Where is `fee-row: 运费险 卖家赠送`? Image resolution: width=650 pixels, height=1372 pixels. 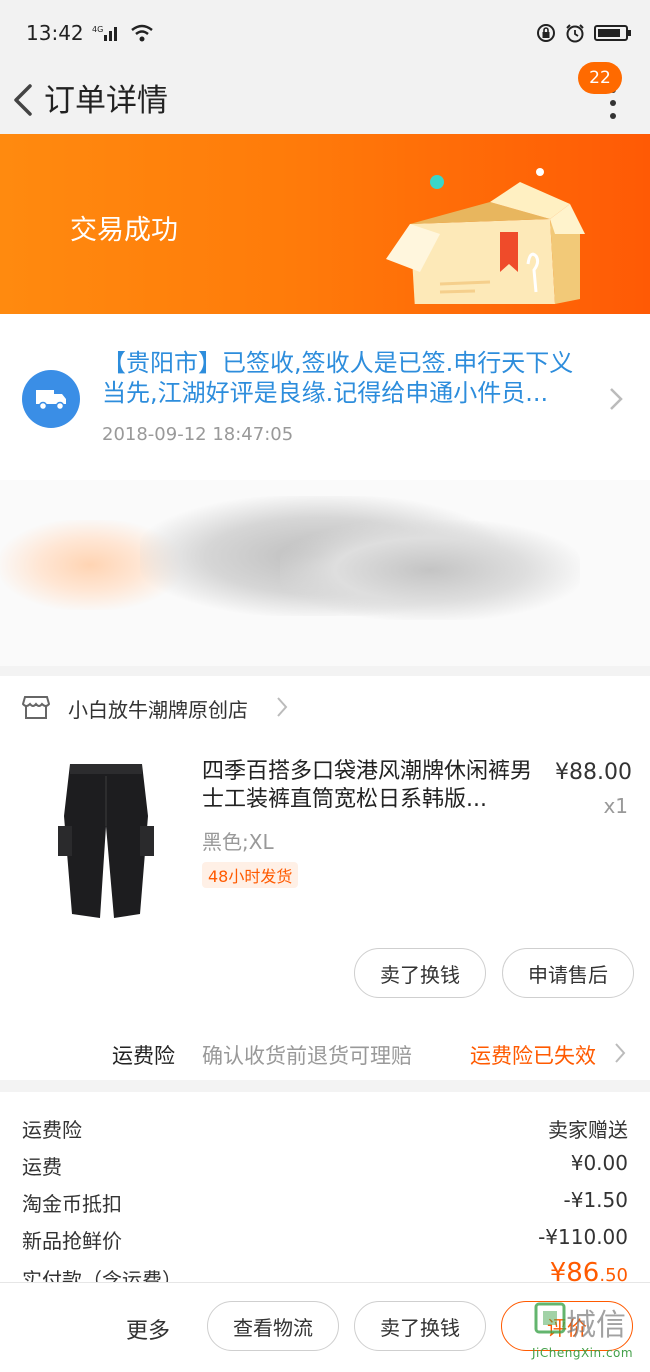 fee-row: 运费险 卖家赠送 is located at coordinates (325, 1126).